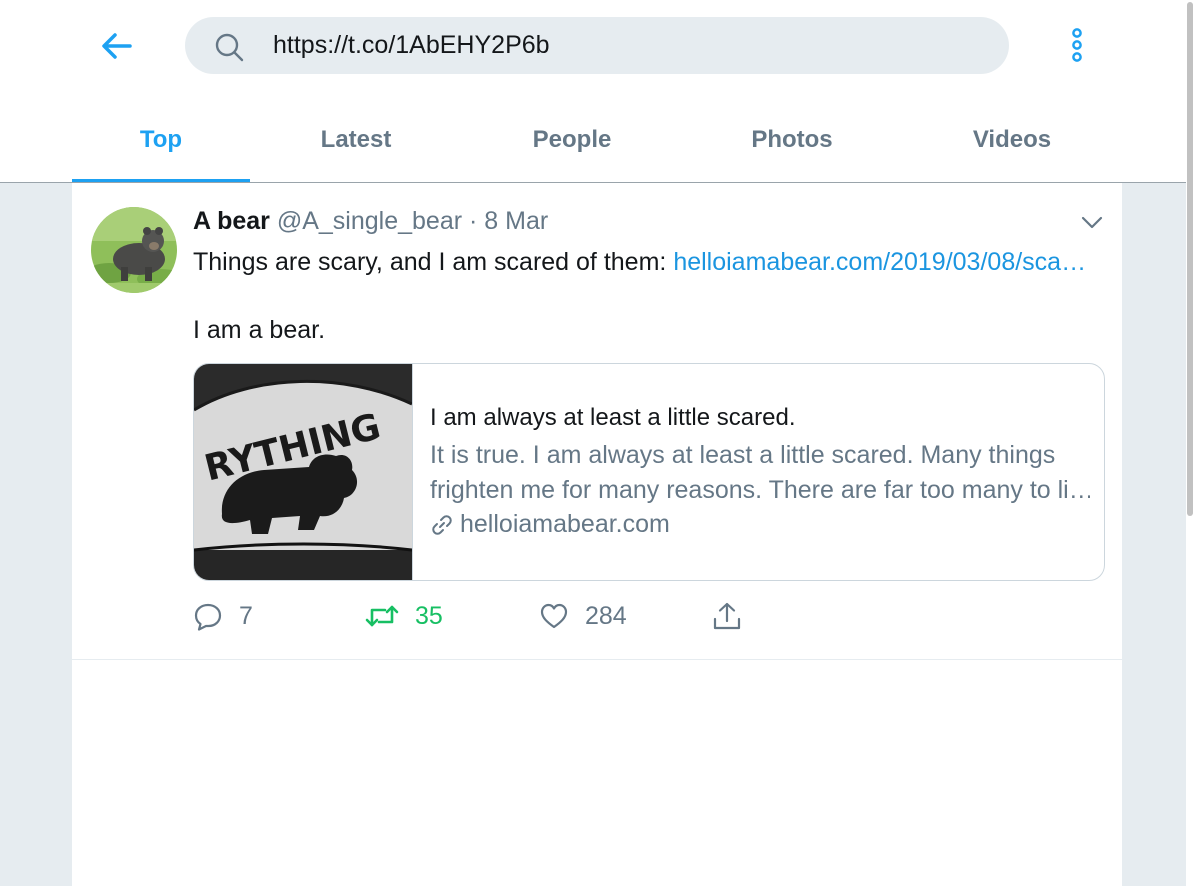 The height and width of the screenshot is (886, 1194). Describe the element at coordinates (208, 617) in the screenshot. I see `reply-icon` at that location.